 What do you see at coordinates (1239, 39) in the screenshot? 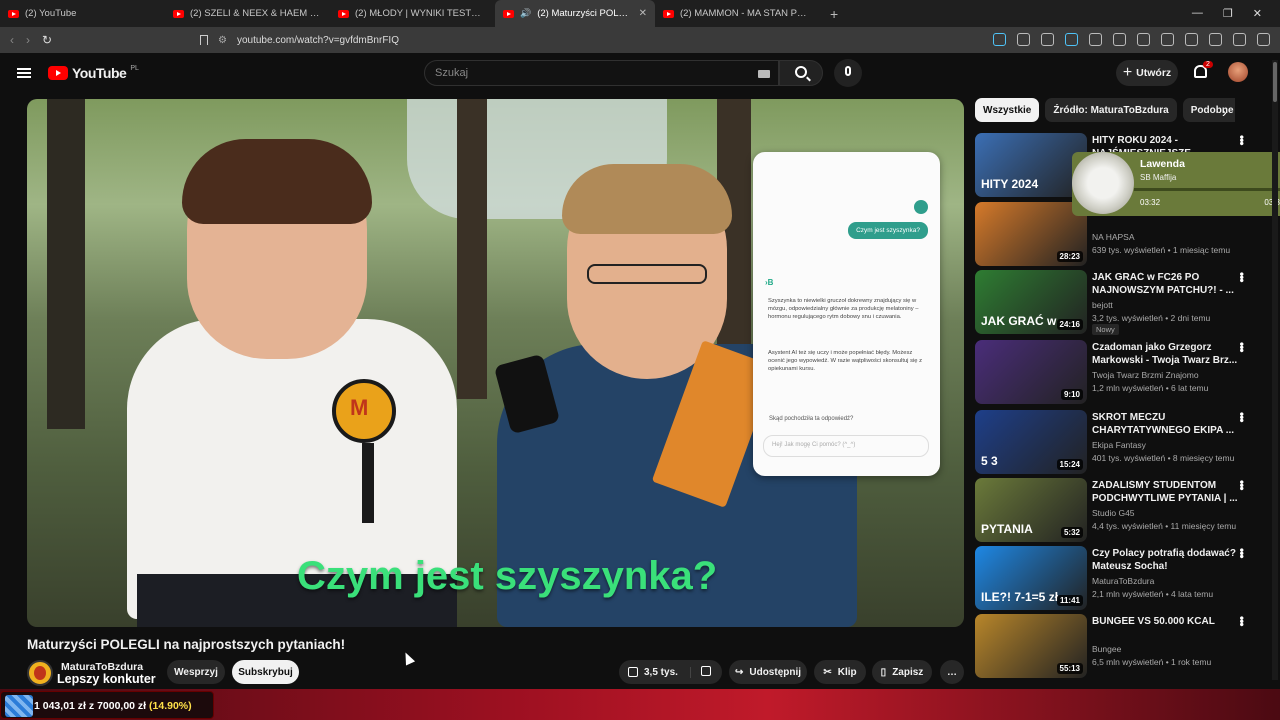
I see `vpn-icon` at bounding box center [1239, 39].